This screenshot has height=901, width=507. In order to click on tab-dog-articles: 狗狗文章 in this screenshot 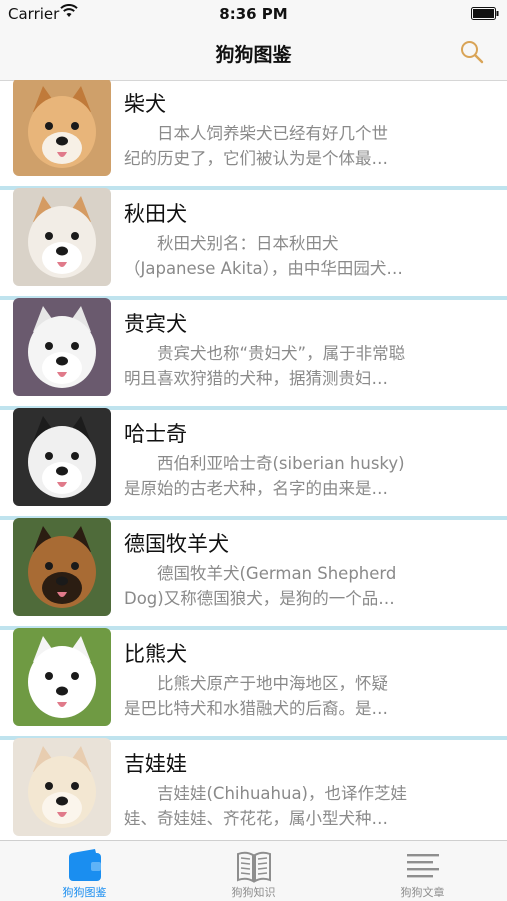, I will do `click(422, 871)`.